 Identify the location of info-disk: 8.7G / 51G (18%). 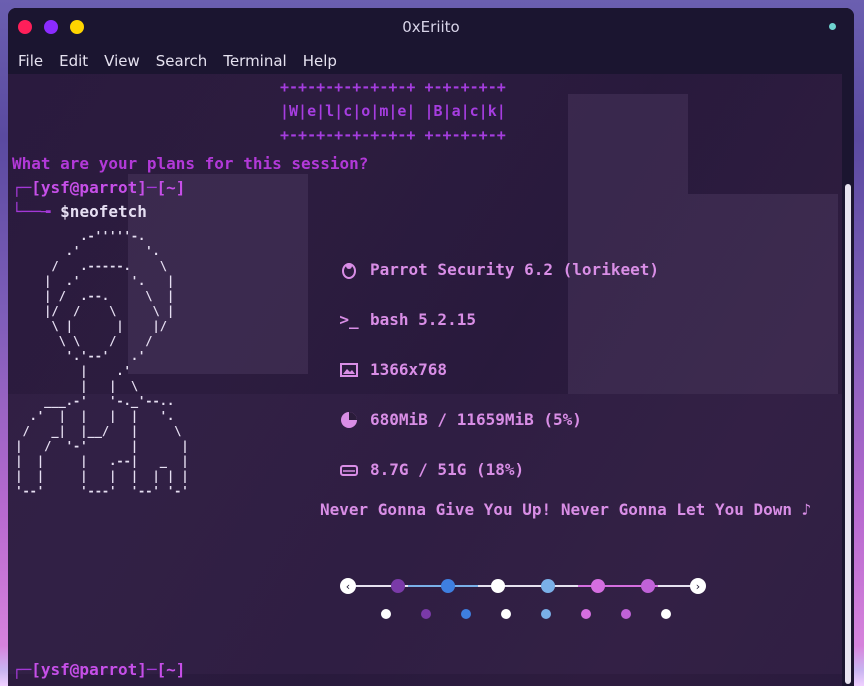
(432, 469).